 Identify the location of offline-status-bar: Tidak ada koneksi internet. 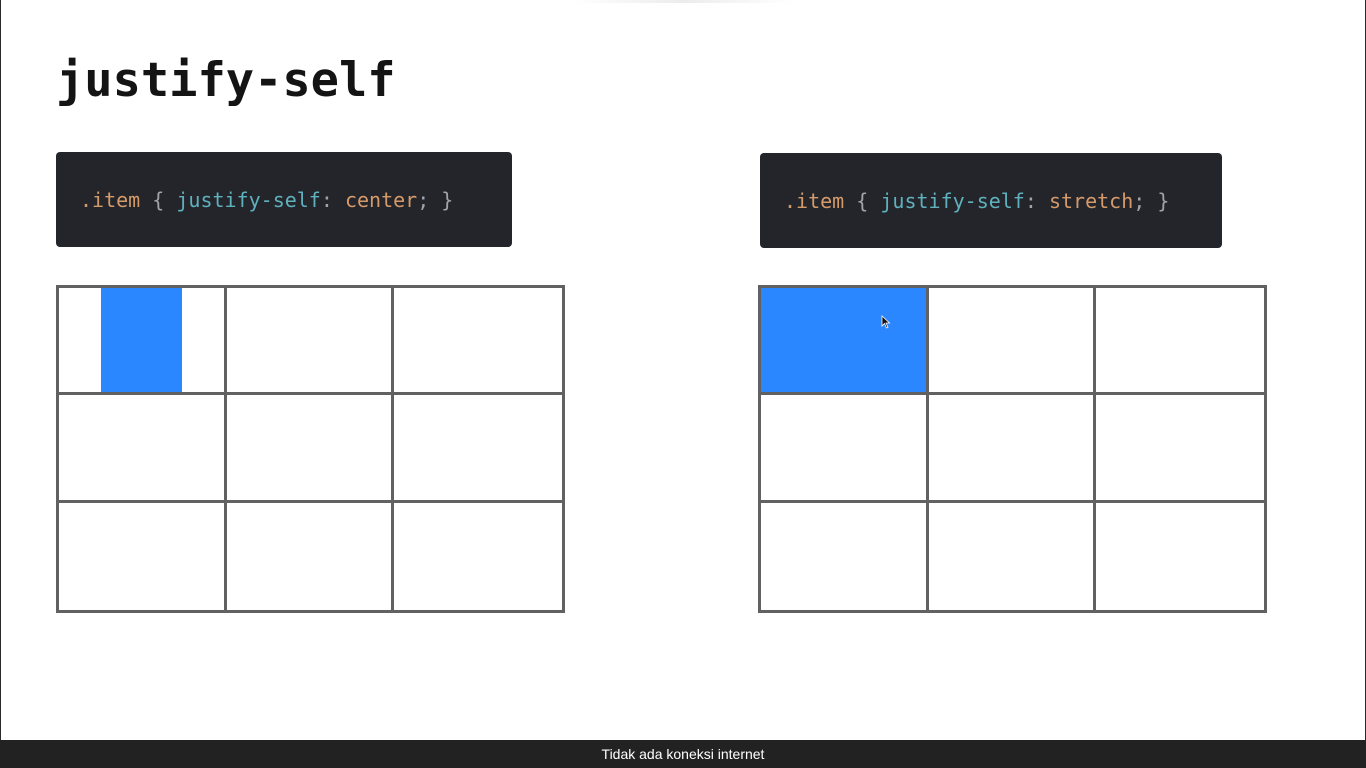
(683, 754).